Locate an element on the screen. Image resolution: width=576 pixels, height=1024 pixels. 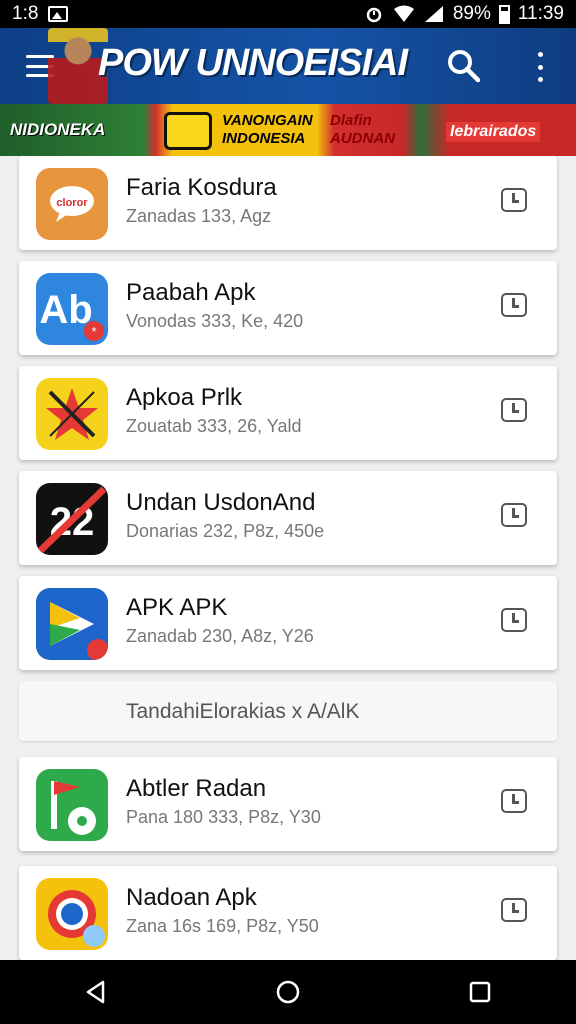
app-card: APK APK Zanadab 230, A8z, Y26 is located at coordinates (288, 623).